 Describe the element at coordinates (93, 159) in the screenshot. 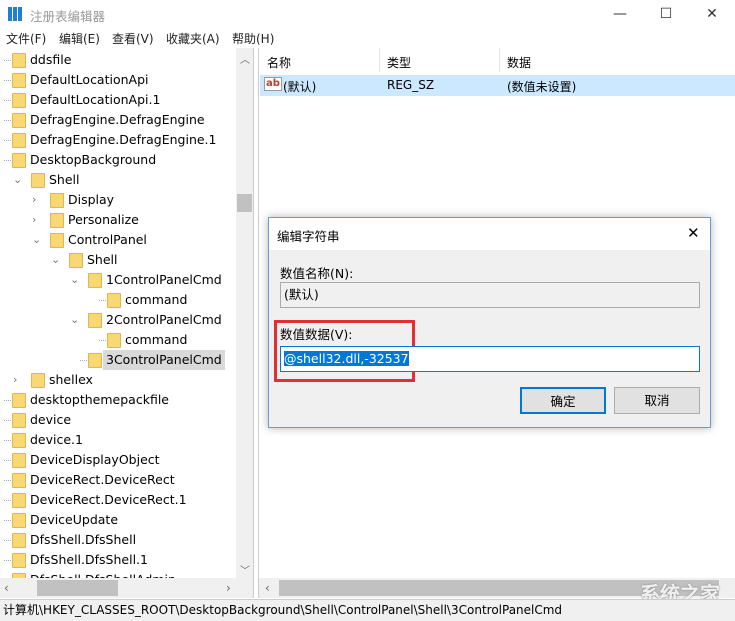

I see `tree-node-label: DesktopBackground` at that location.